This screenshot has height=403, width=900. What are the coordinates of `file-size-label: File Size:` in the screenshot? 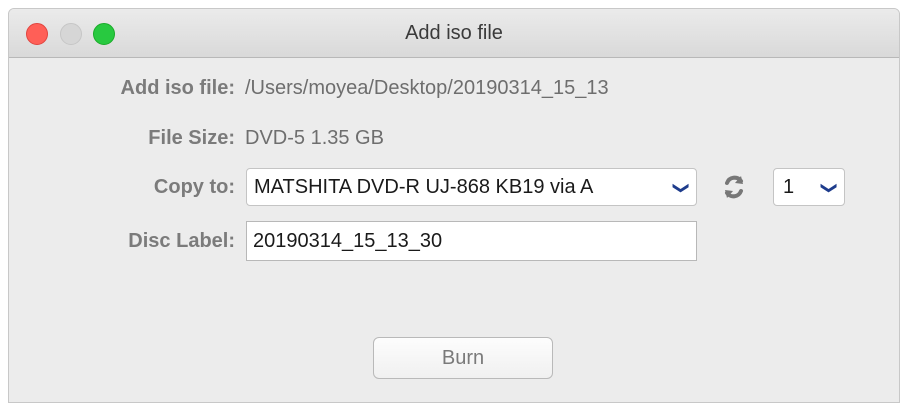 It's located at (191, 138).